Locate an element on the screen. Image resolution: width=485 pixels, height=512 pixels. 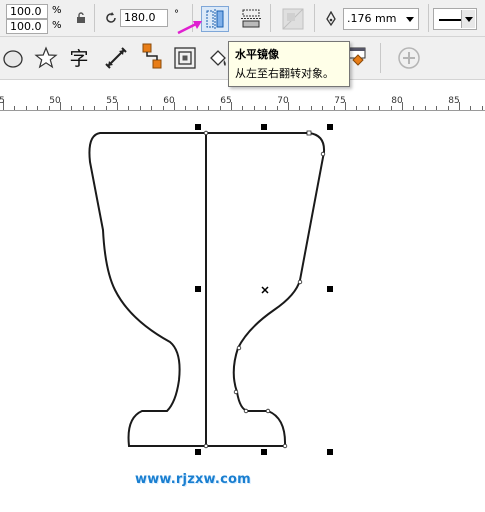
selection-handle-bottom-left is located at coordinates (198, 452).